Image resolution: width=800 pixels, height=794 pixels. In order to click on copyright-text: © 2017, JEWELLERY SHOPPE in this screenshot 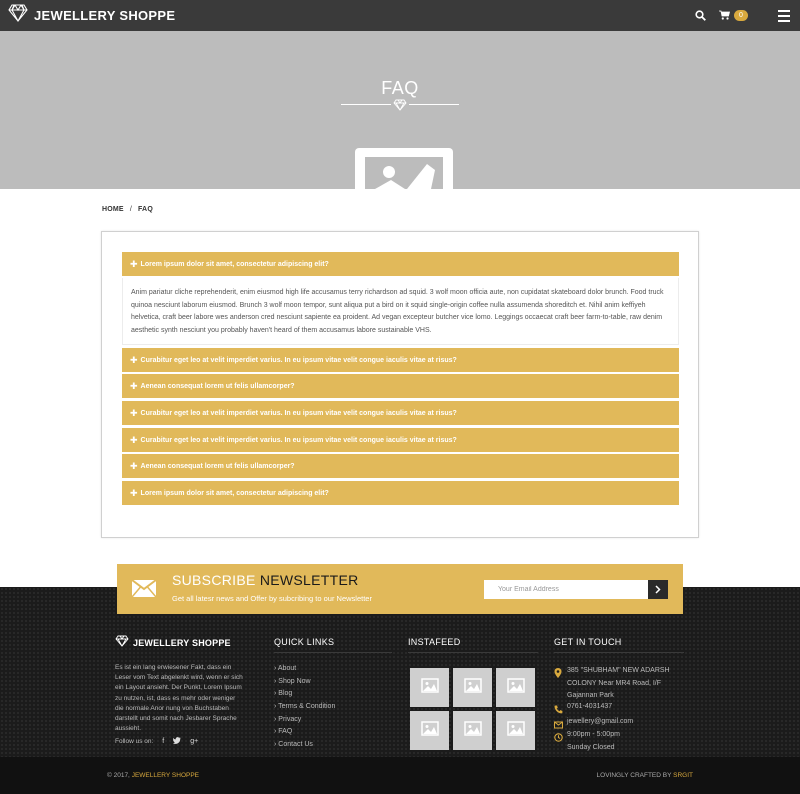, I will do `click(153, 775)`.